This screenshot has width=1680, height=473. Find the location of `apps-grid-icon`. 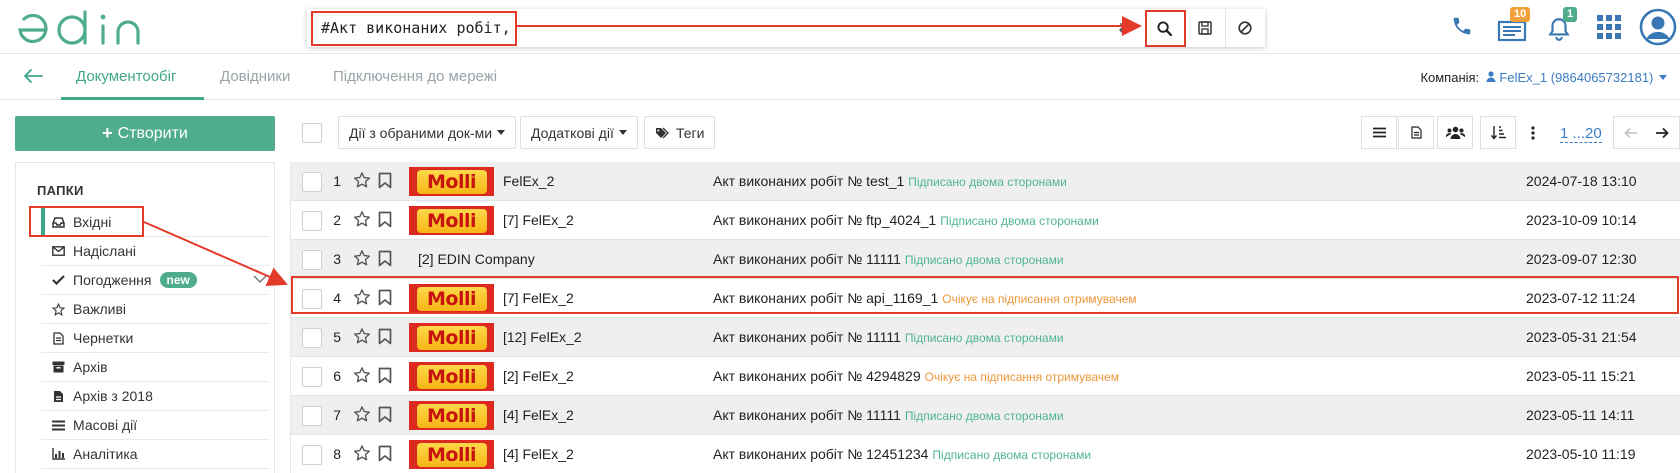

apps-grid-icon is located at coordinates (1609, 27).